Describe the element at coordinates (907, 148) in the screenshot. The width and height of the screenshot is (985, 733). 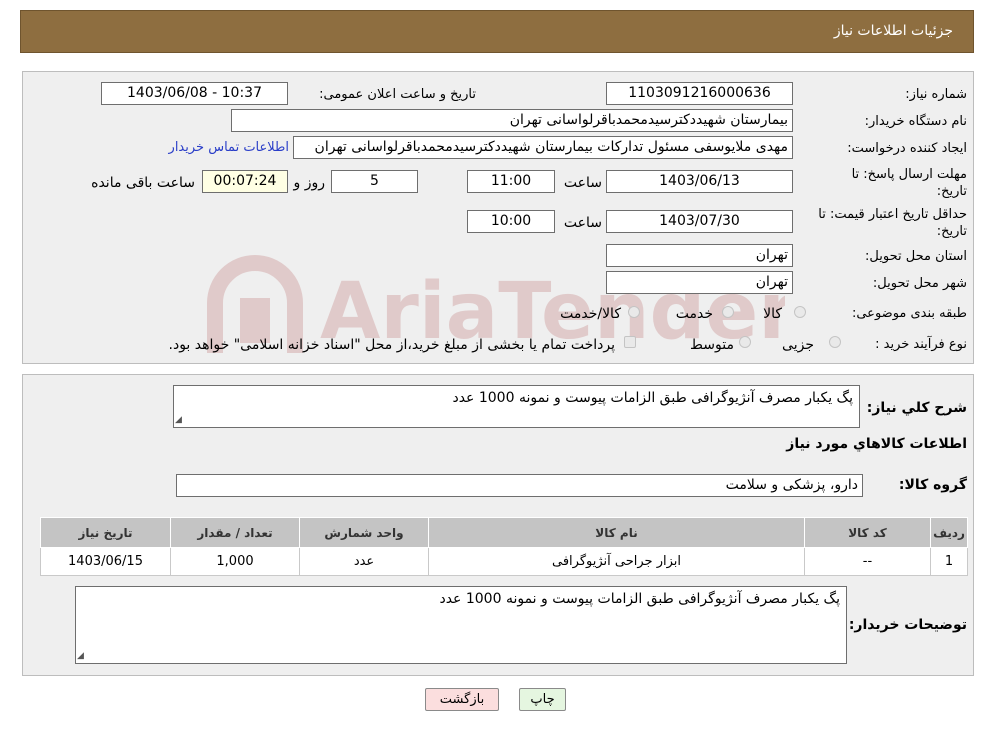
I see `requester-label: ایجاد کننده درخواست:` at that location.